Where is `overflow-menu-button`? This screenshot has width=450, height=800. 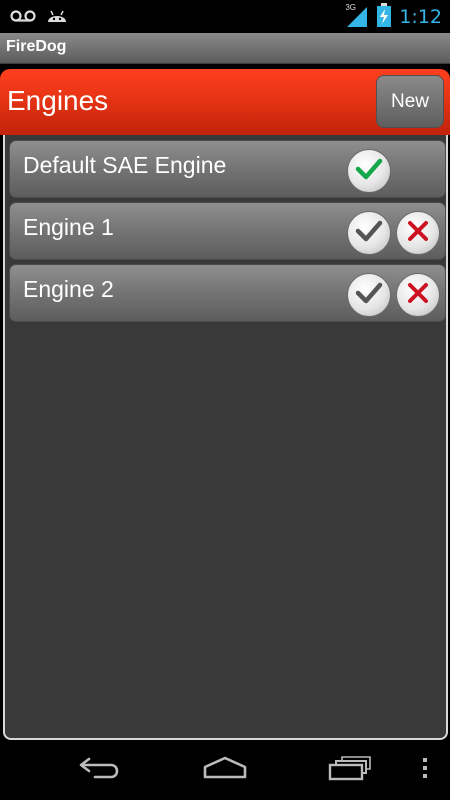
overflow-menu-button is located at coordinates (425, 770).